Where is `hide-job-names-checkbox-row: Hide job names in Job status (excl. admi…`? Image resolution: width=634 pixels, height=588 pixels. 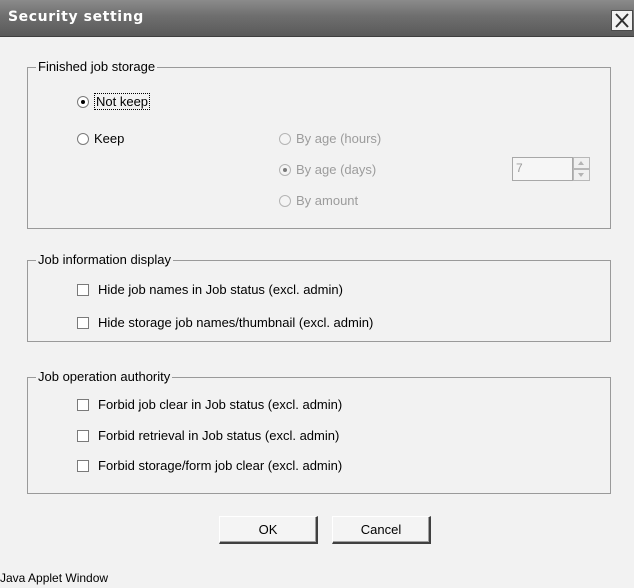 hide-job-names-checkbox-row: Hide job names in Job status (excl. admi… is located at coordinates (210, 289).